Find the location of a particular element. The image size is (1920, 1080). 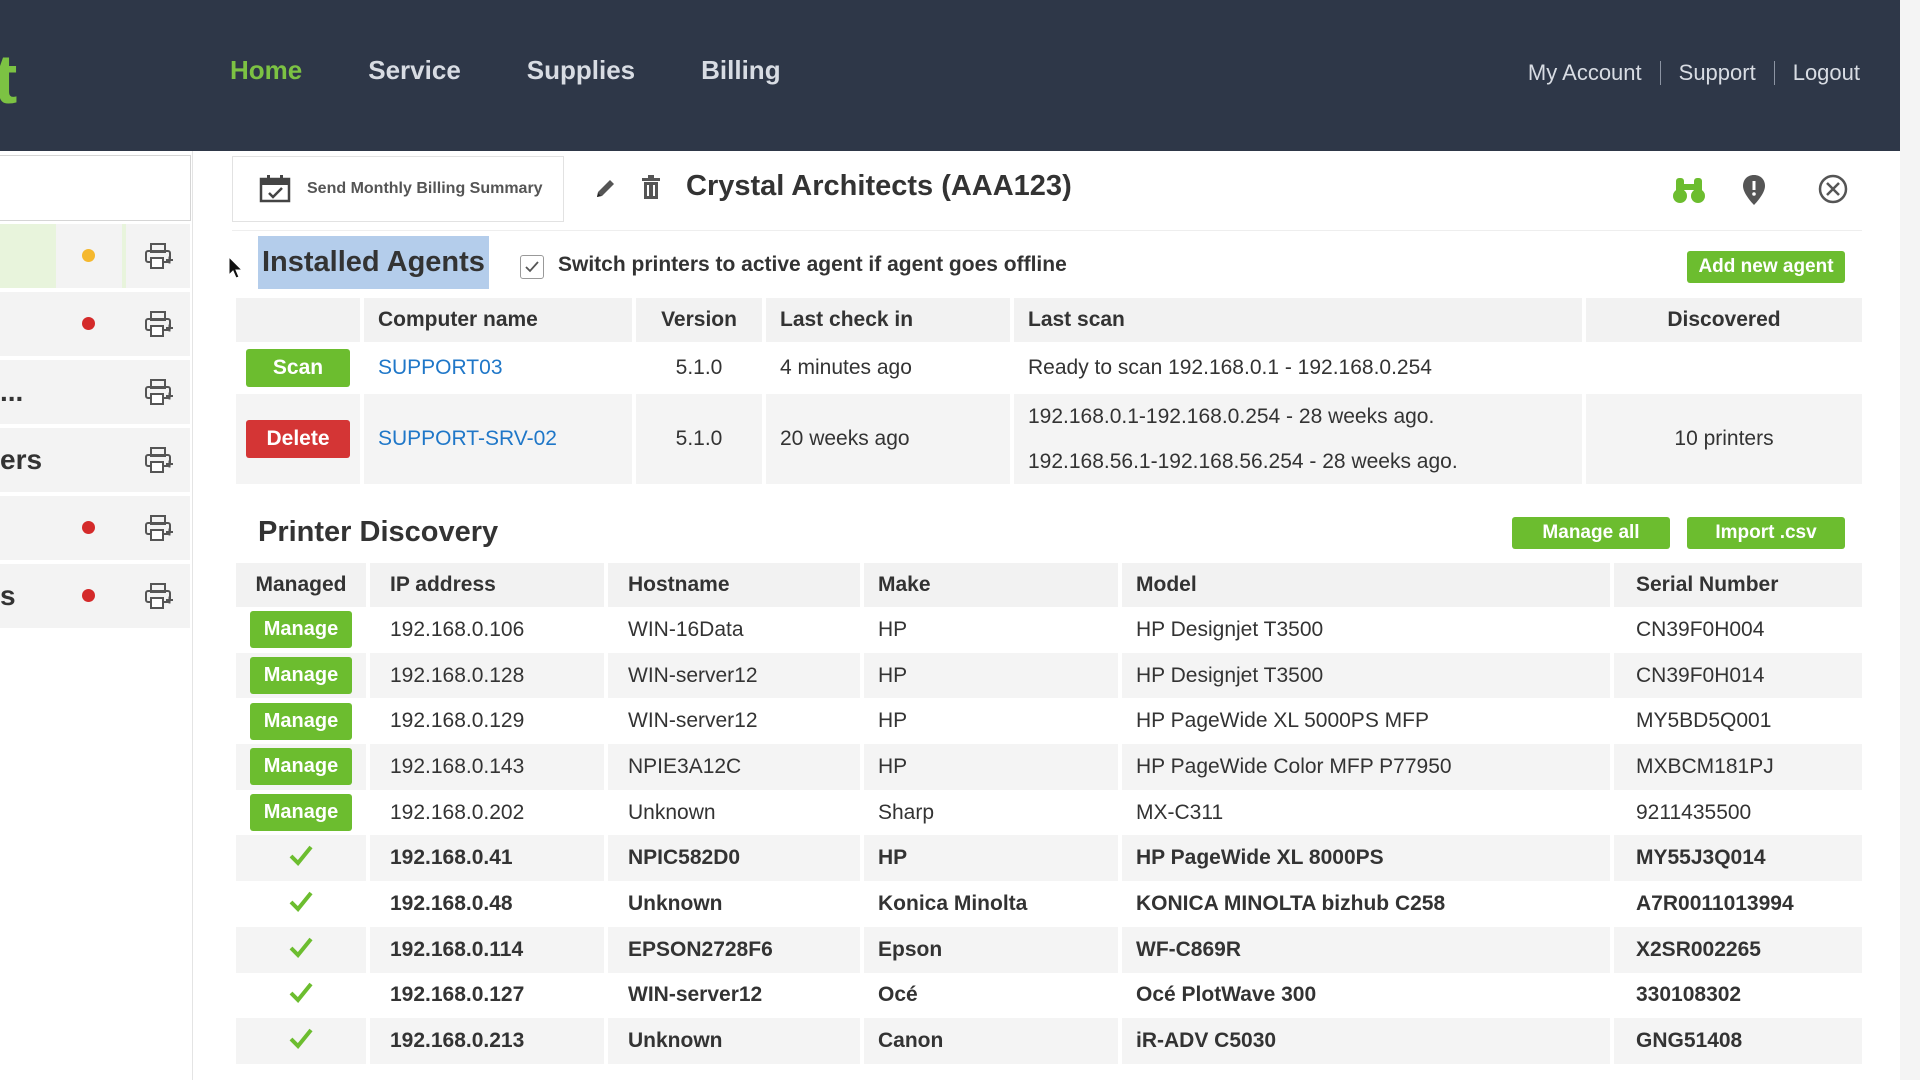

nav-billing: Billing is located at coordinates (740, 70).